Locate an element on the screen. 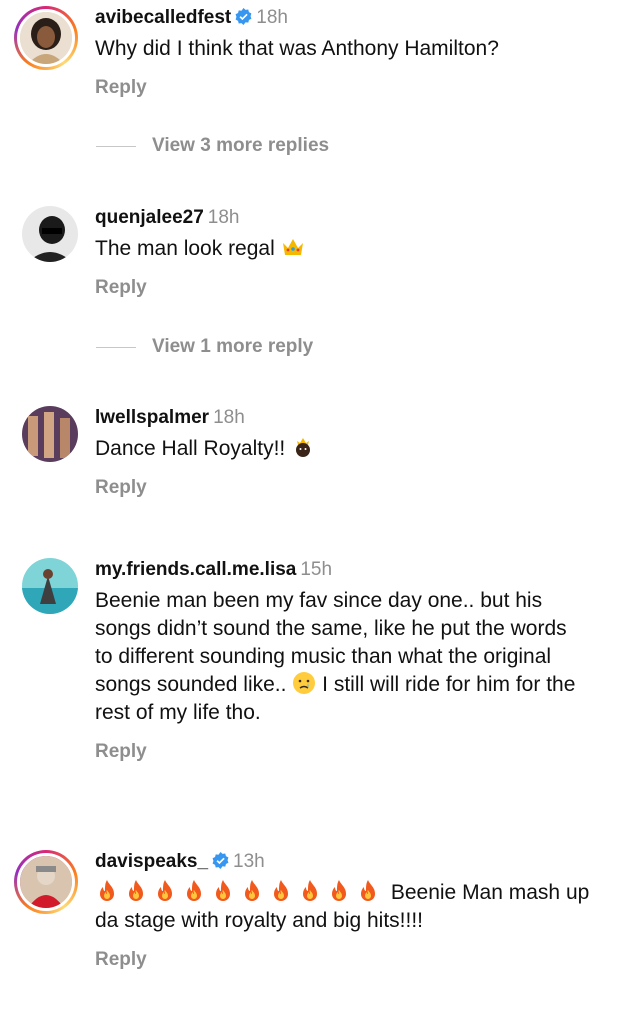  username: quenjalee27 is located at coordinates (149, 217).